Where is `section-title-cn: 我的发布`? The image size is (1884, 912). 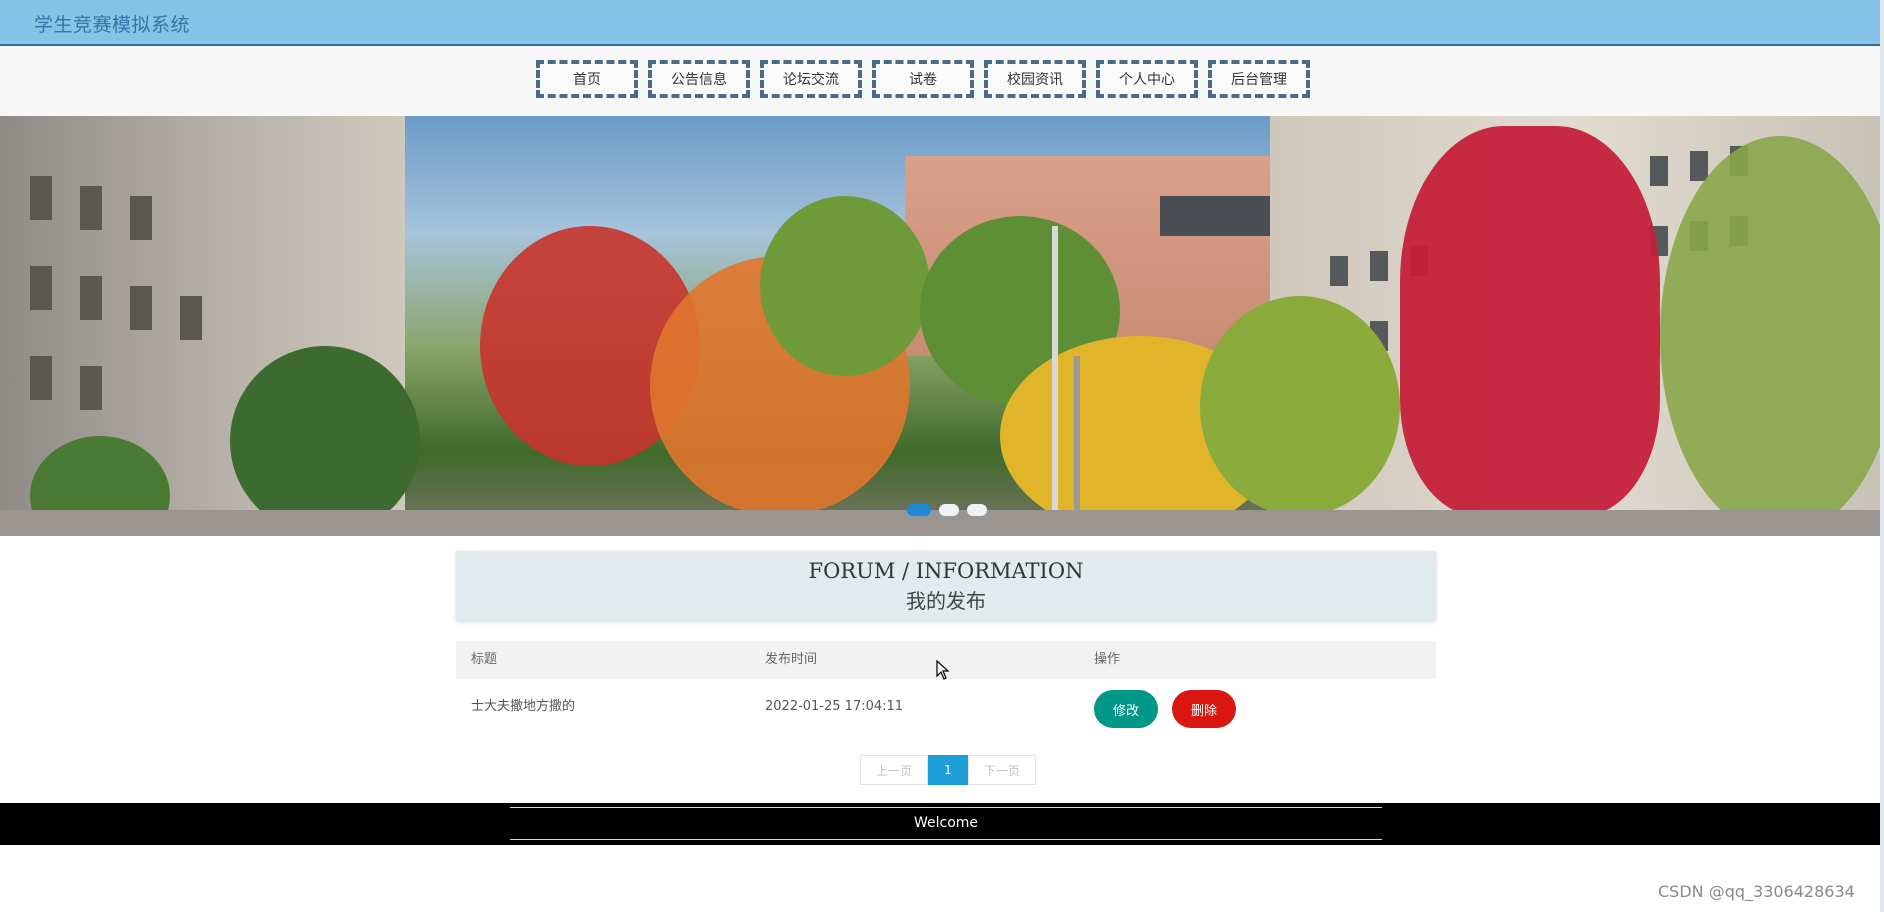 section-title-cn: 我的发布 is located at coordinates (946, 601).